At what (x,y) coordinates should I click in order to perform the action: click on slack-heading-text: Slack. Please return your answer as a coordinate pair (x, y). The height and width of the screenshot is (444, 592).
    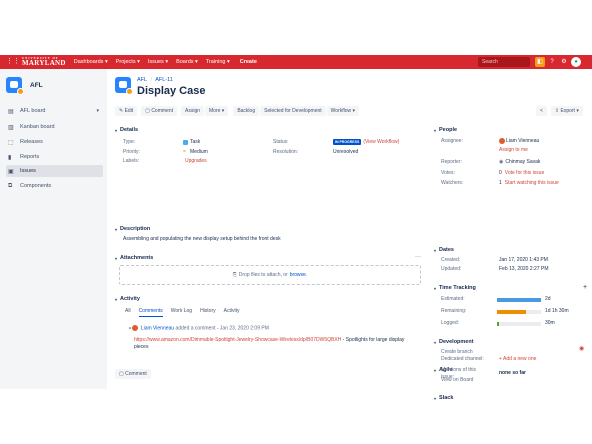
    Looking at the image, I should click on (446, 398).